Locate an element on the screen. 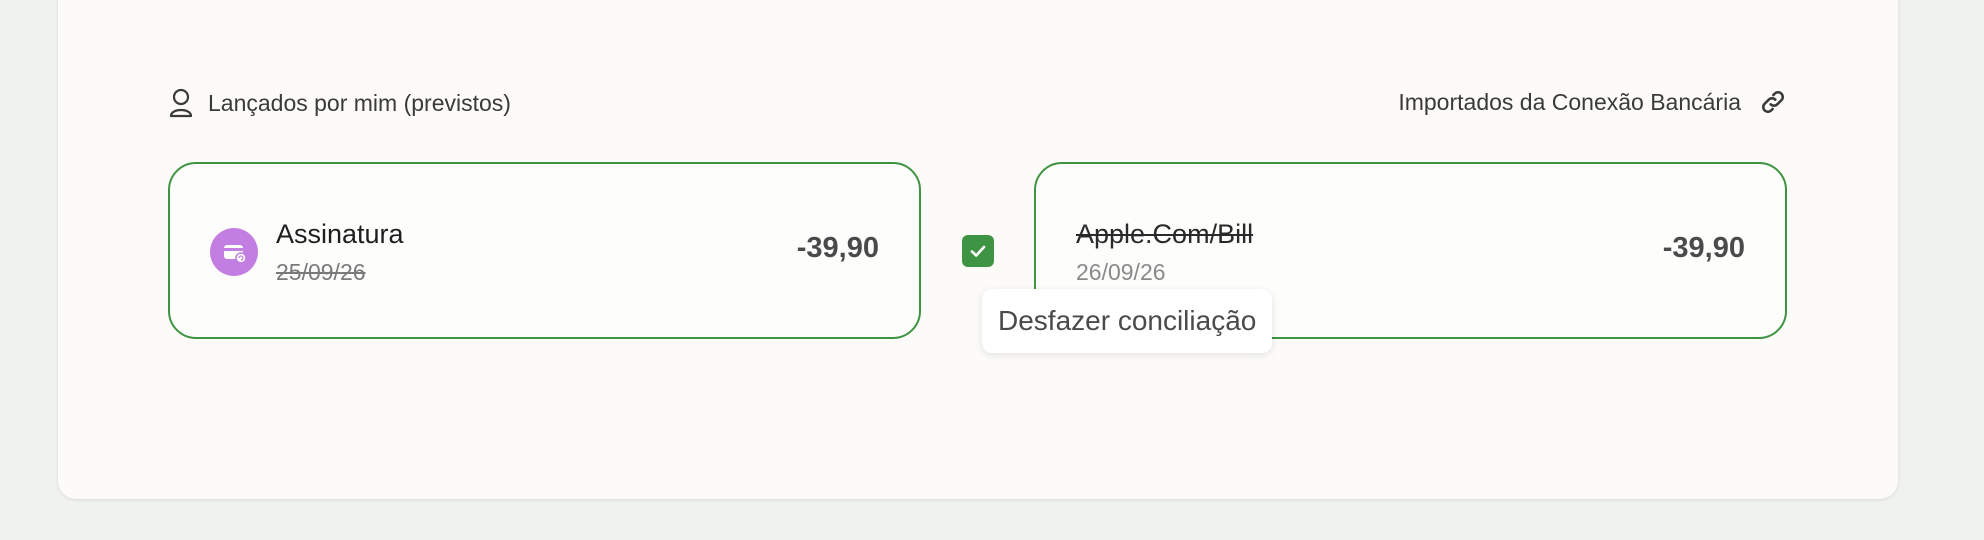 Image resolution: width=1984 pixels, height=540 pixels. planned-section-label: Lançados por mim (previstos) is located at coordinates (359, 102).